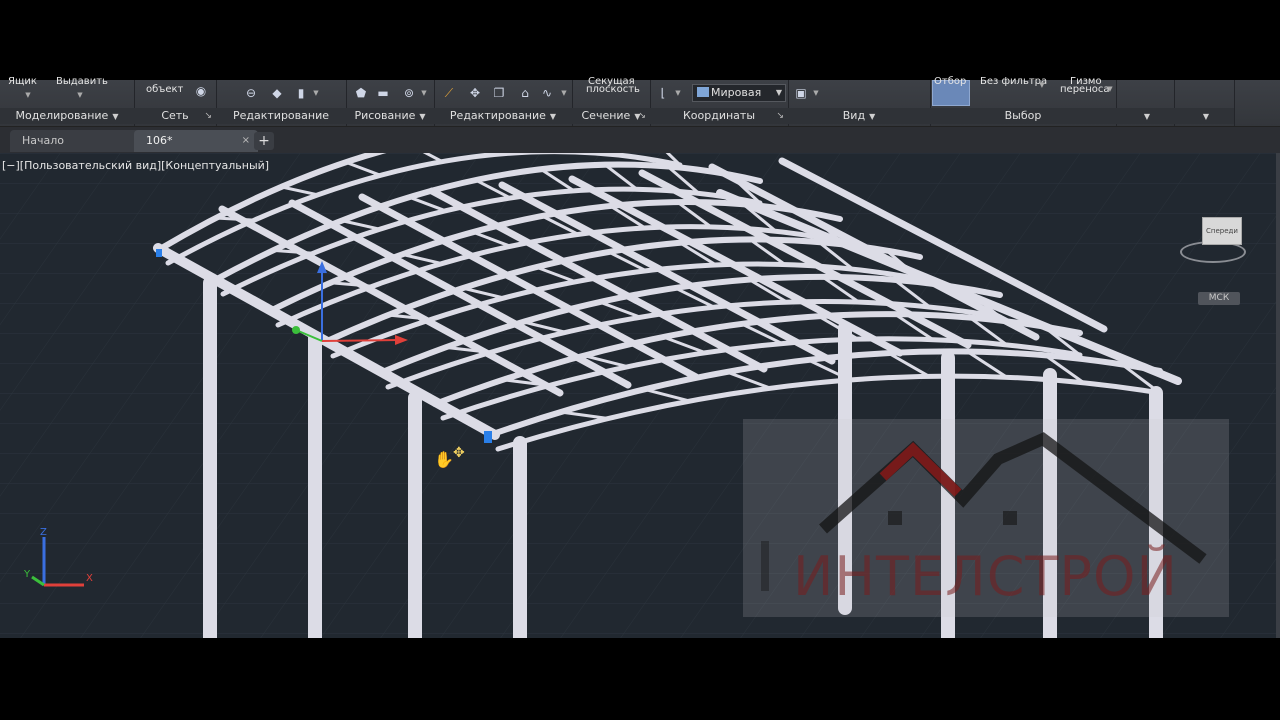 This screenshot has width=1280, height=720. I want to click on close-icon: ×, so click(246, 141).